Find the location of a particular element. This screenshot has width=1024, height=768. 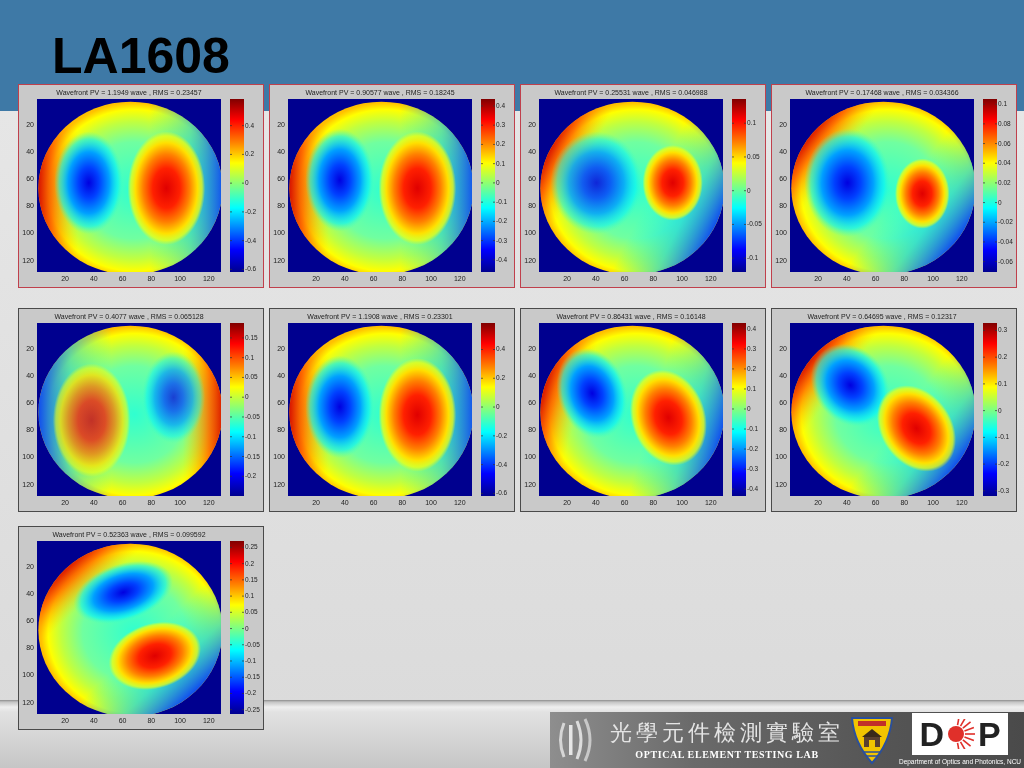

lab-name: 光學元件檢測實驗室 is located at coordinates (727, 733).